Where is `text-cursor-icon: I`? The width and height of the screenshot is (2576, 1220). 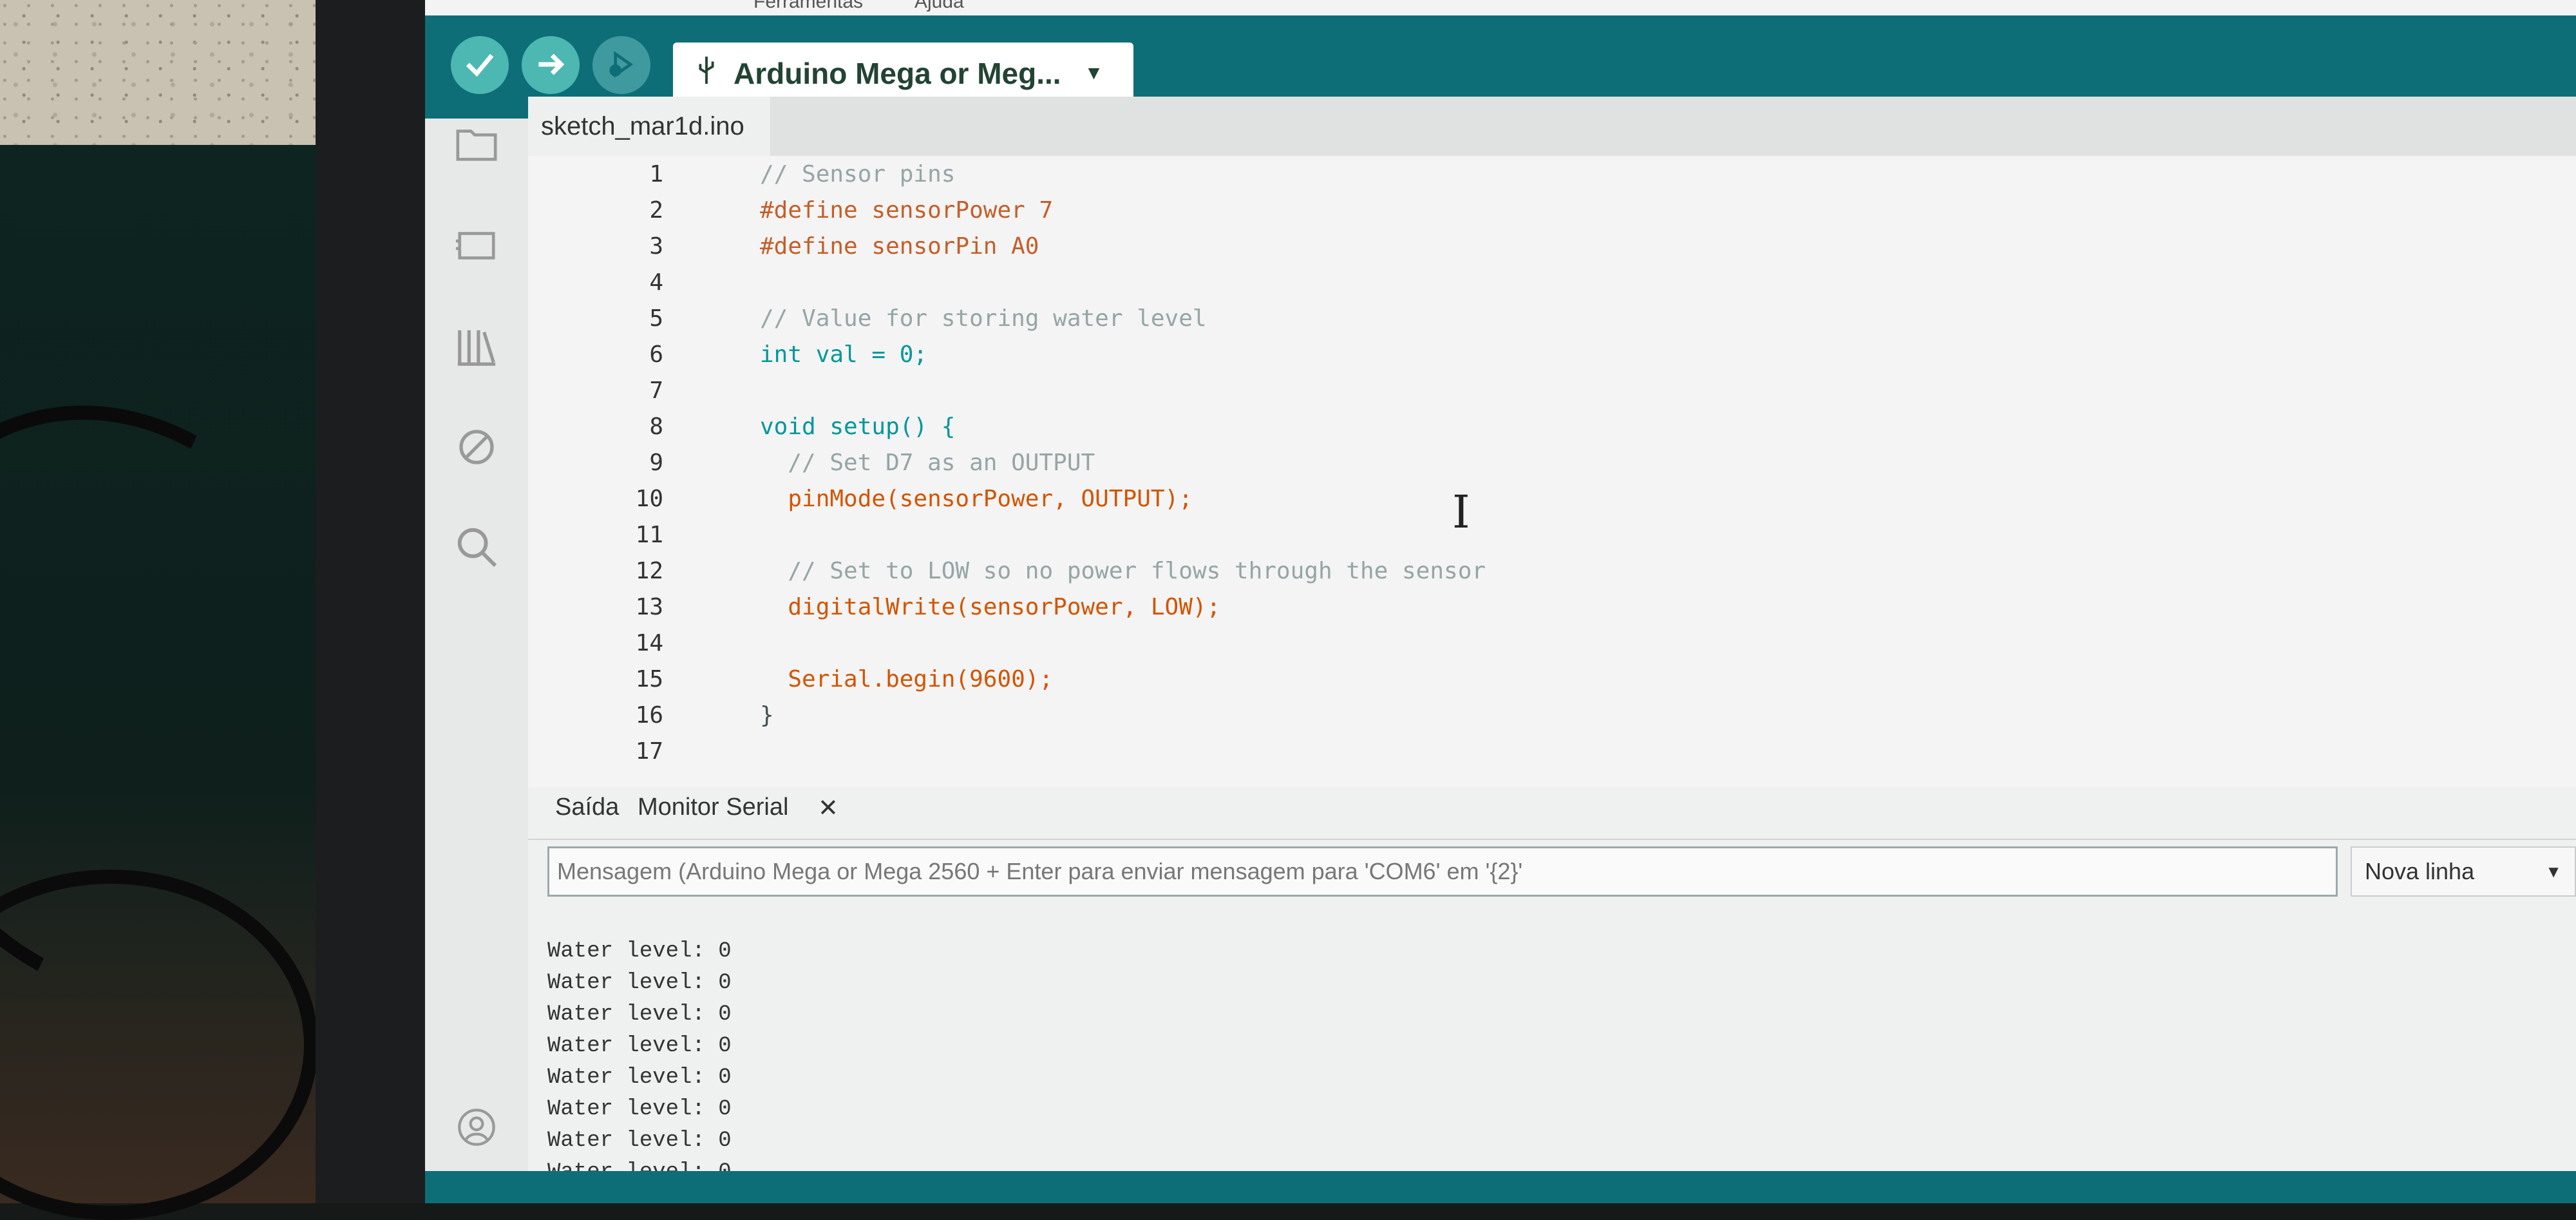
text-cursor-icon: I is located at coordinates (1461, 512).